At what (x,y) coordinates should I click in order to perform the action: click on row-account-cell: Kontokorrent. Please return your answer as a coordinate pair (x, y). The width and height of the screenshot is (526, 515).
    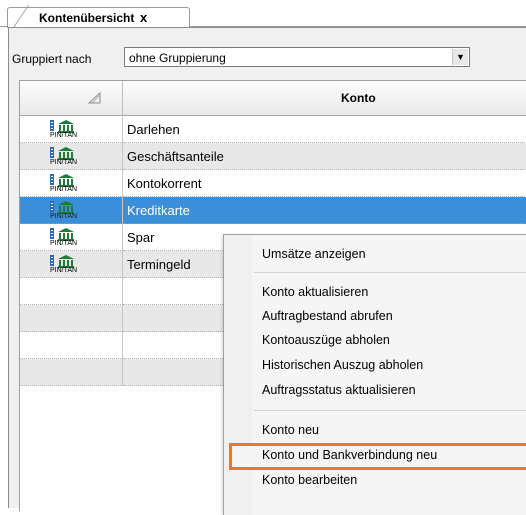
    Looking at the image, I should click on (324, 183).